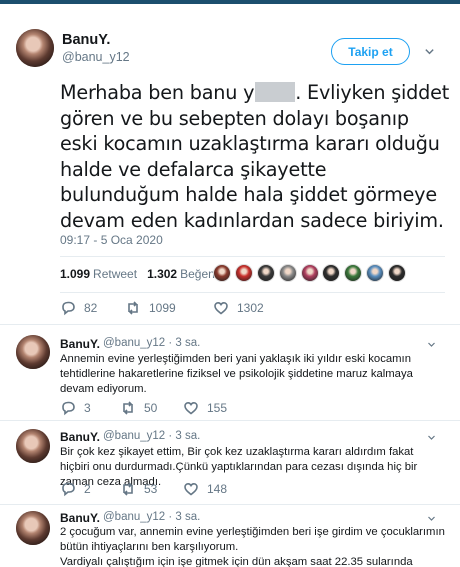 Image resolution: width=460 pixels, height=567 pixels. I want to click on like-button: 1302, so click(238, 308).